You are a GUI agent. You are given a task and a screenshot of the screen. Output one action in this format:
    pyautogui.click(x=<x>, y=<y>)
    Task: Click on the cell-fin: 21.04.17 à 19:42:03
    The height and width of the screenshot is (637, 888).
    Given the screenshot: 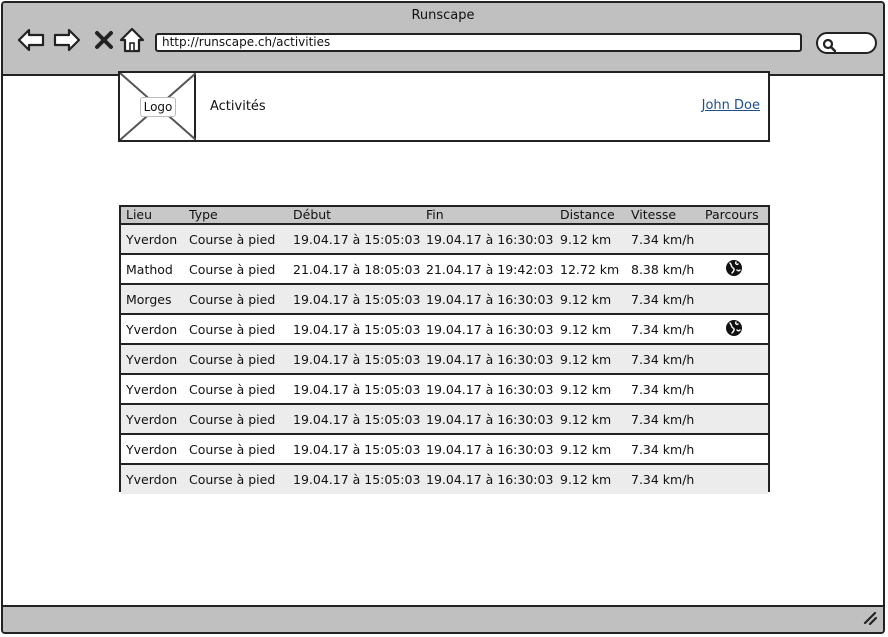 What is the action you would take?
    pyautogui.click(x=488, y=269)
    